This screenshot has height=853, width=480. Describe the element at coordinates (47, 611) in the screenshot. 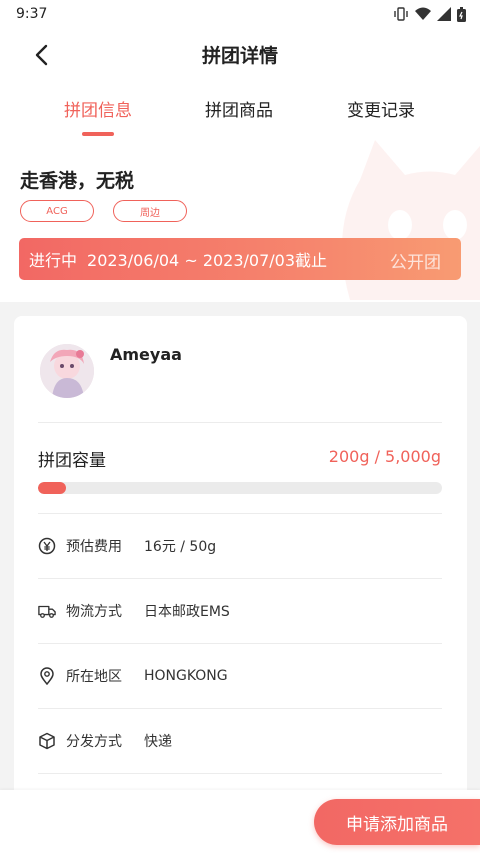

I see `truck-icon` at that location.